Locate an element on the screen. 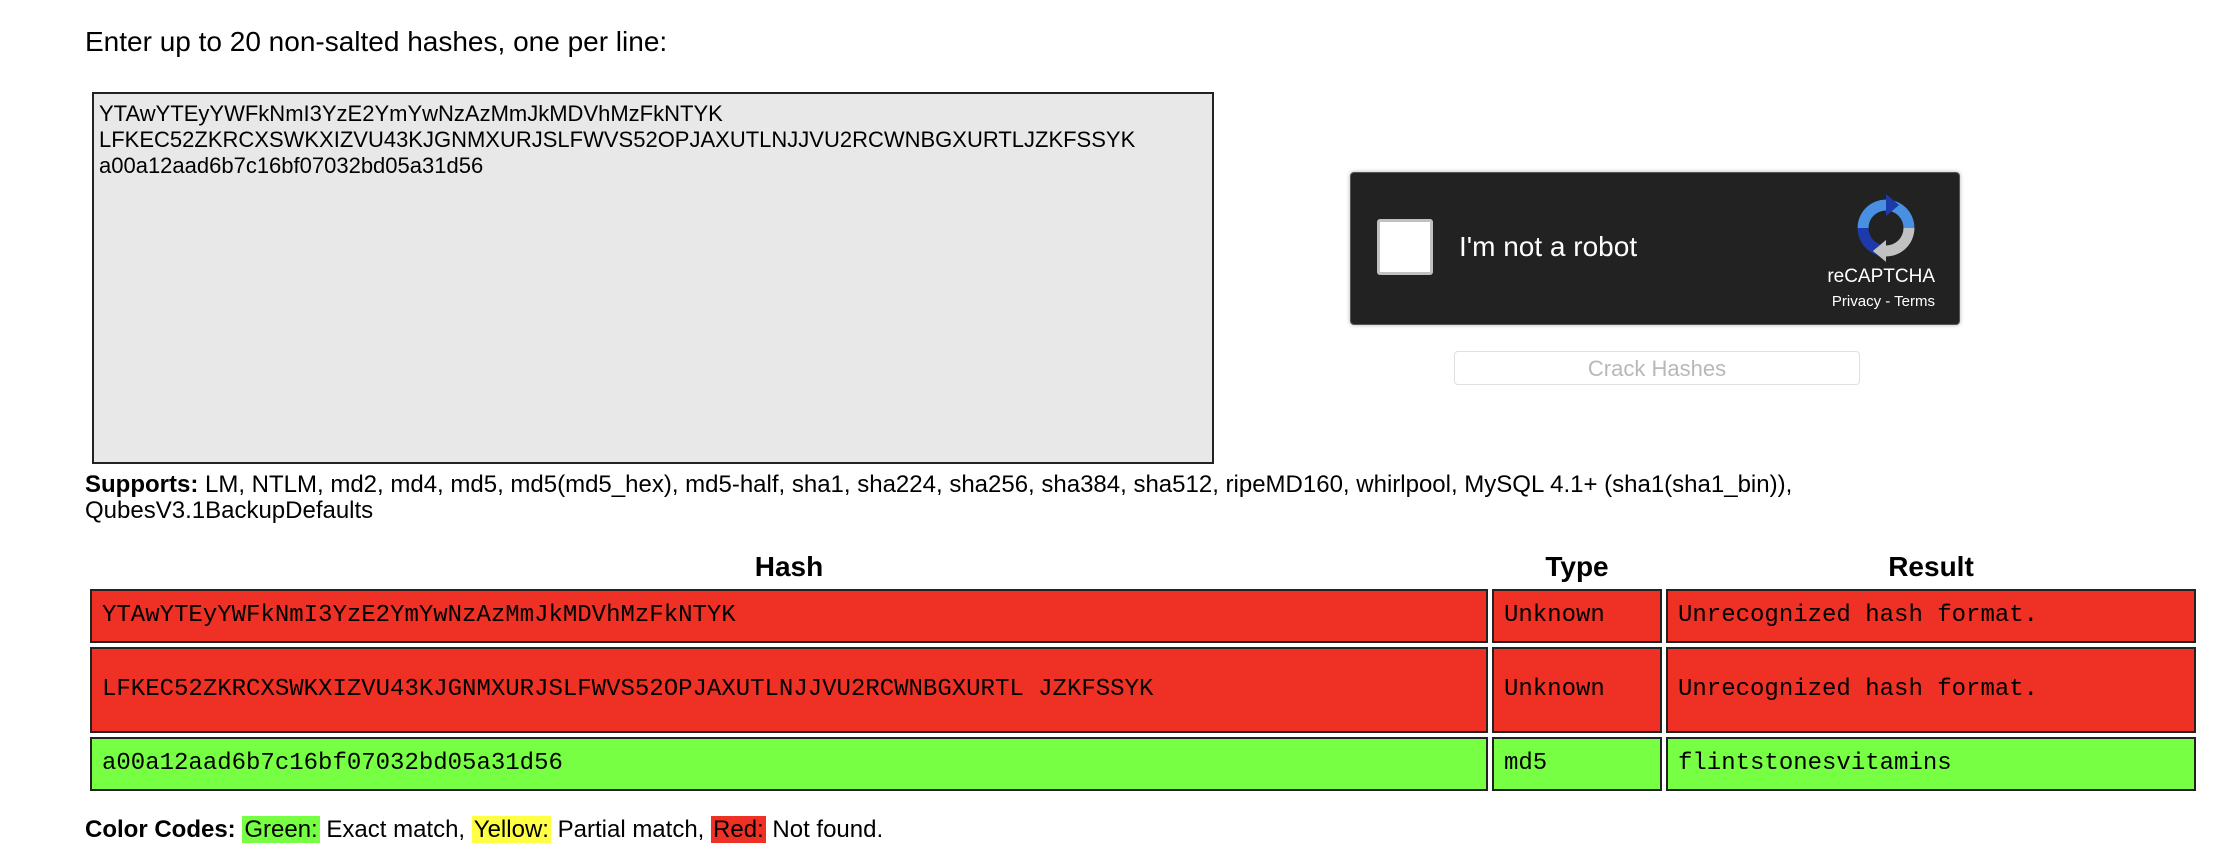  hash-column-header: Hash is located at coordinates (789, 566).